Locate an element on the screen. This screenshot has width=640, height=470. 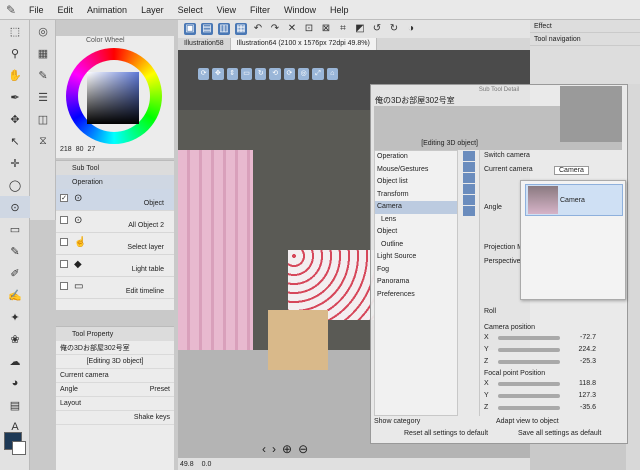
camera-option: Camera is located at coordinates (574, 200).